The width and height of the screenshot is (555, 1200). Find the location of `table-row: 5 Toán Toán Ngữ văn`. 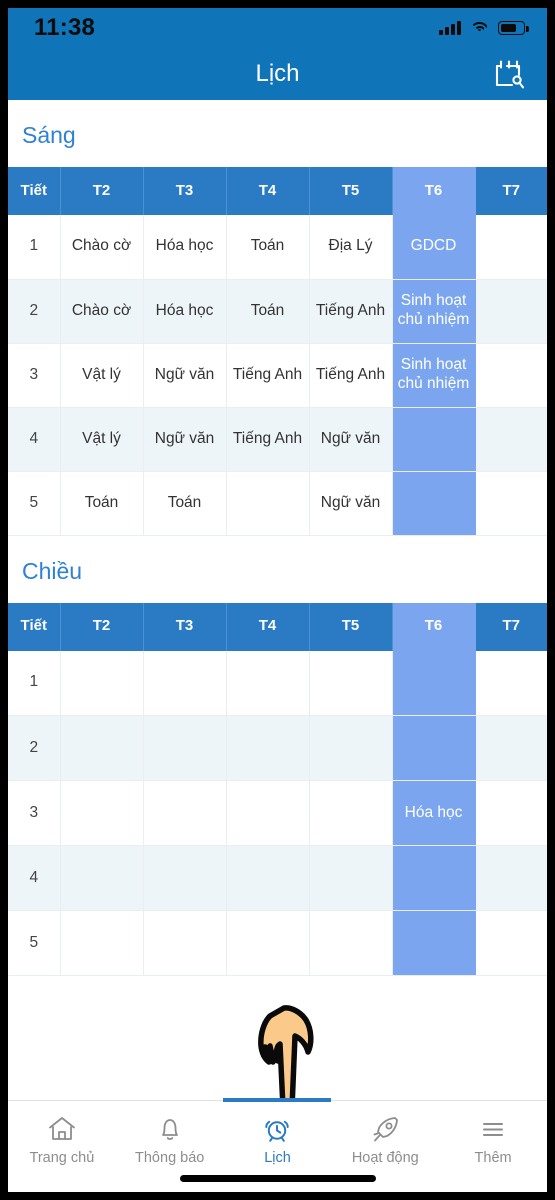

table-row: 5 Toán Toán Ngữ văn is located at coordinates (277, 503).